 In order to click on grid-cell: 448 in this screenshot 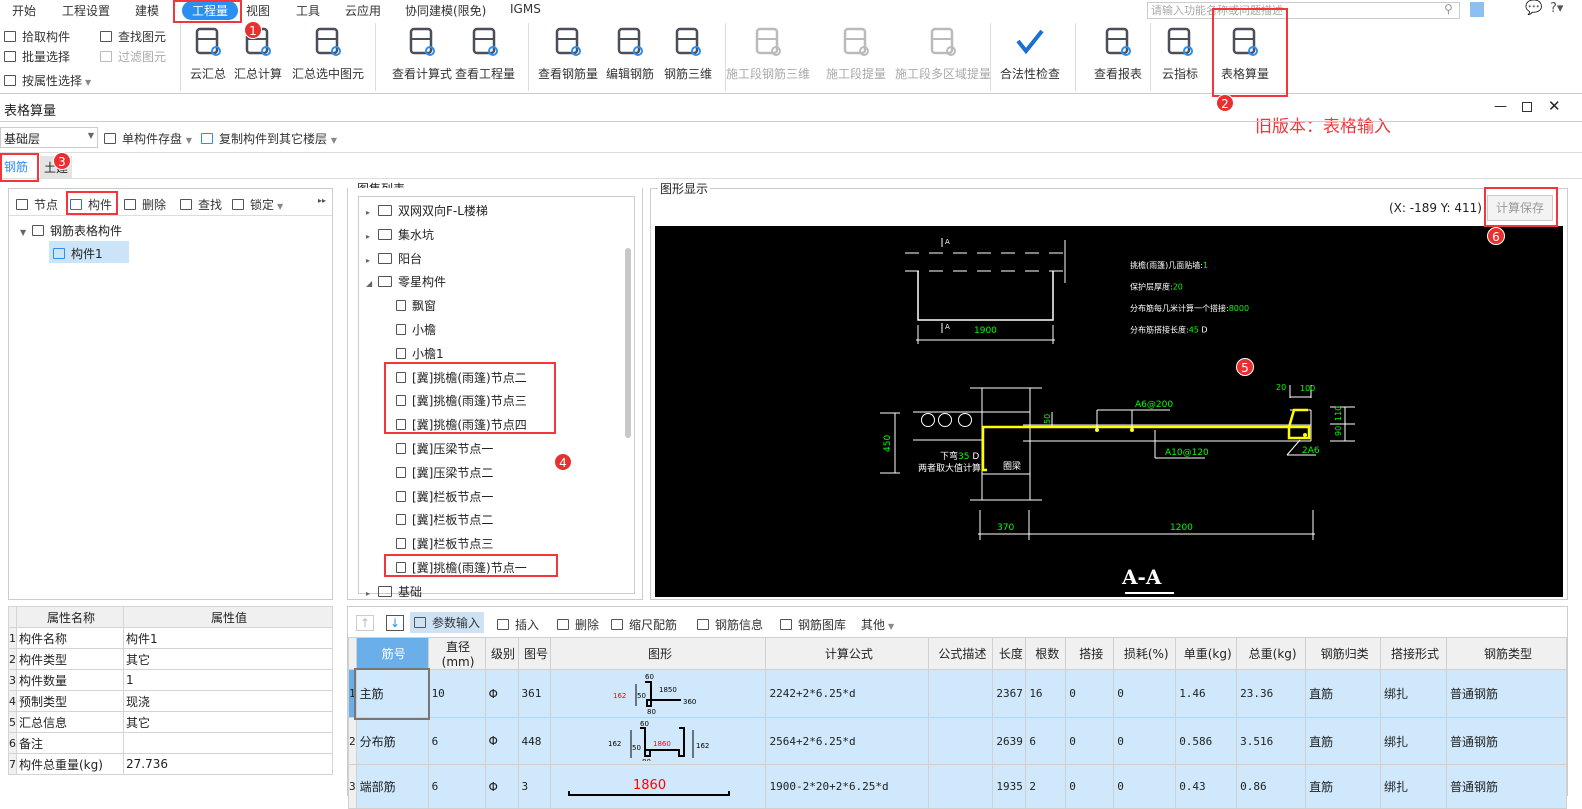, I will do `click(534, 741)`.